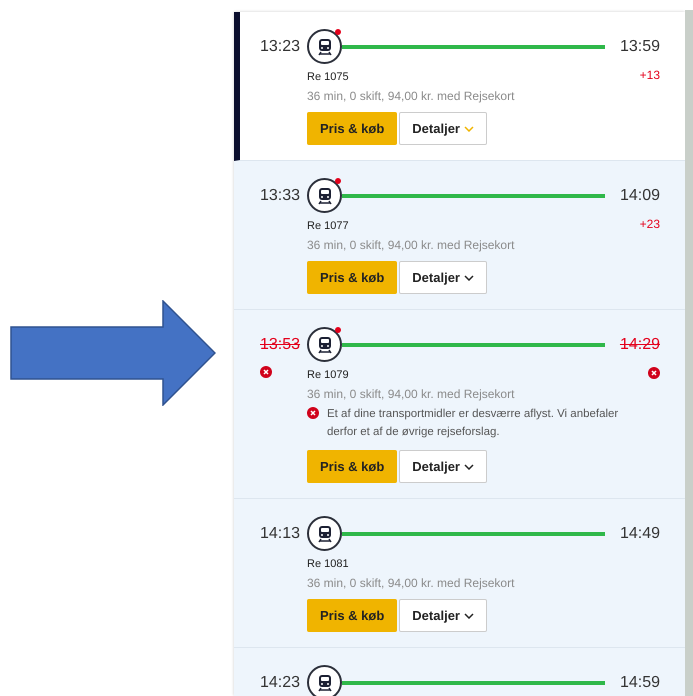 This screenshot has width=693, height=696. Describe the element at coordinates (459, 672) in the screenshot. I see `journey-card: 14:23 14:59` at that location.